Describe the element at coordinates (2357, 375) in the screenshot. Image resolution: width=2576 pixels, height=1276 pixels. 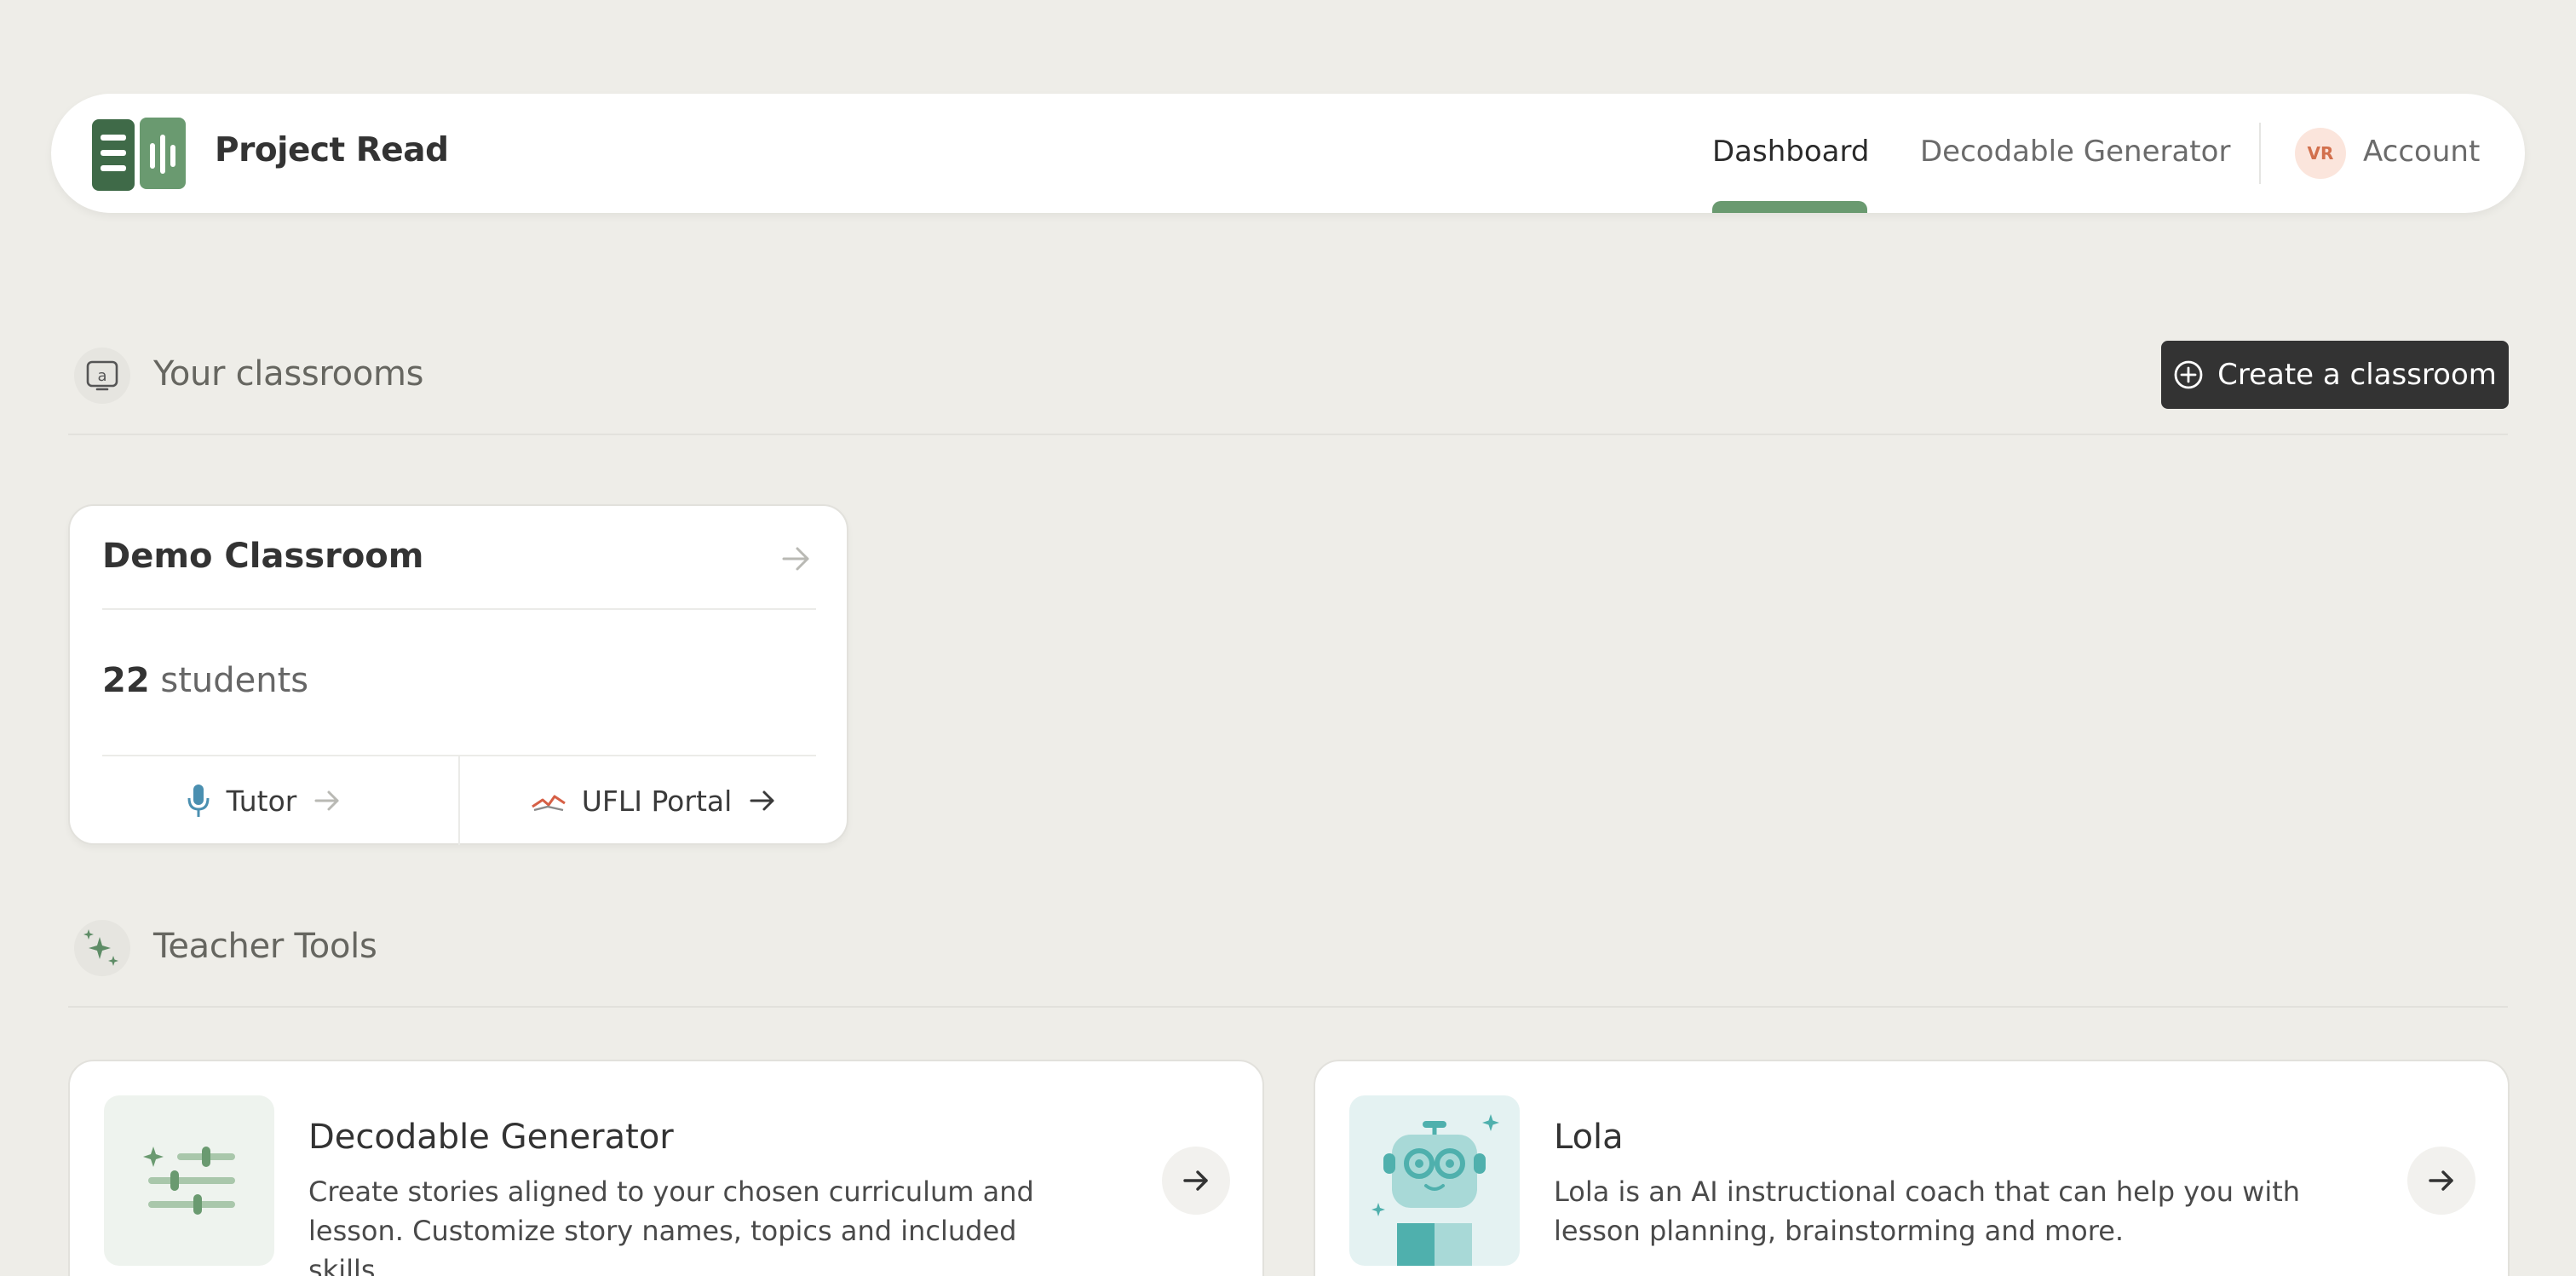
I see `create-classroom-label: Create a classroom` at that location.